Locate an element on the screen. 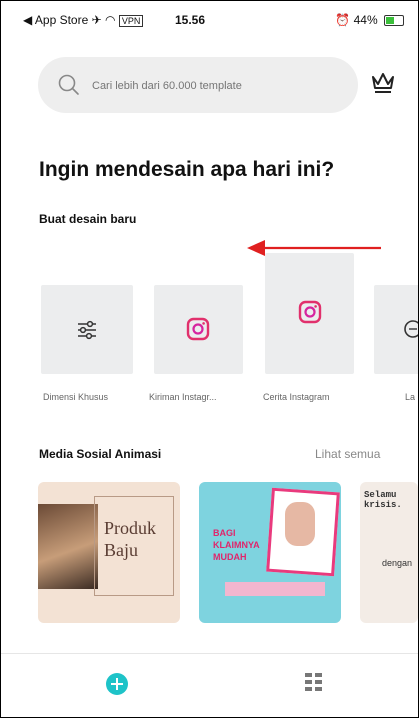 This screenshot has height=718, width=419. card-instagram-post is located at coordinates (198, 329).